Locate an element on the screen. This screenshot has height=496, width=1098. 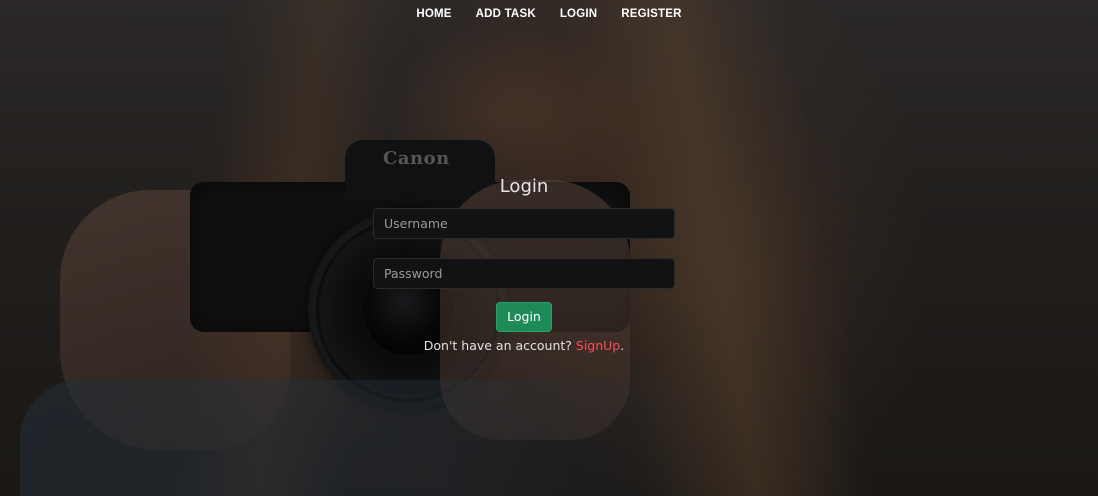
nav-register-link: REGISTER is located at coordinates (651, 14).